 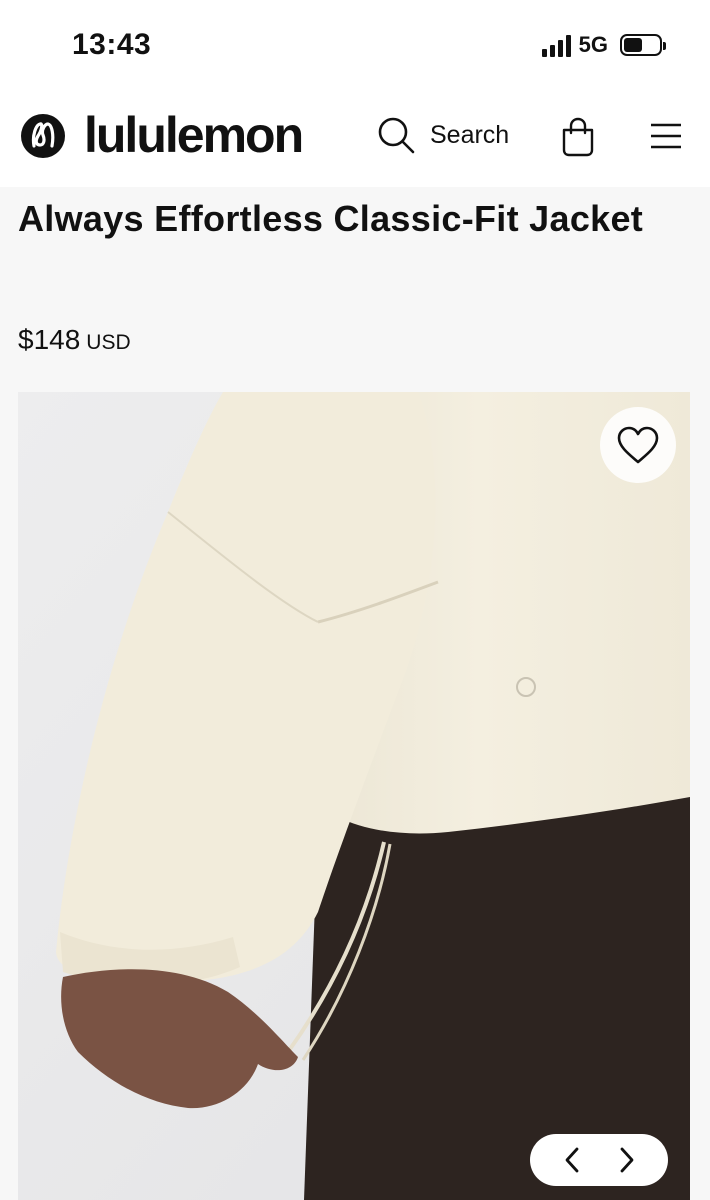 What do you see at coordinates (331, 218) in the screenshot?
I see `product-title: Always Effortless Classic-Fit Jacket` at bounding box center [331, 218].